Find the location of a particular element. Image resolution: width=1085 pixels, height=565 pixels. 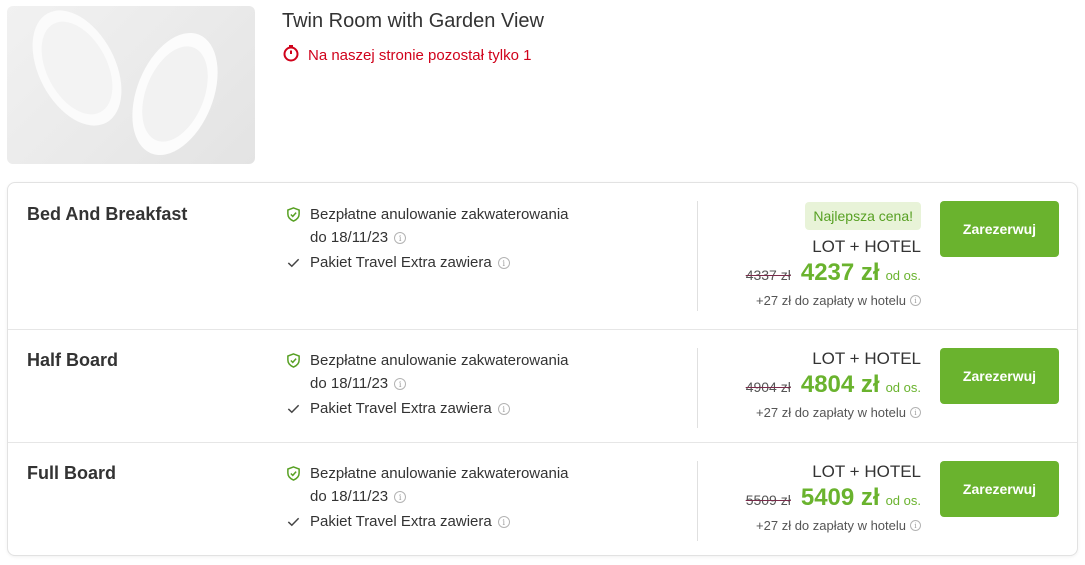

availability-text: Na naszej stronie pozostał tylko 1 is located at coordinates (420, 55).